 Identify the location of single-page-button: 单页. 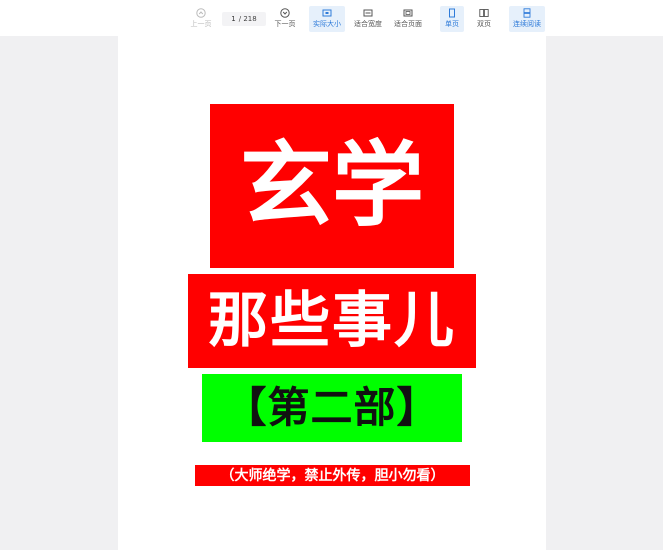
(452, 19).